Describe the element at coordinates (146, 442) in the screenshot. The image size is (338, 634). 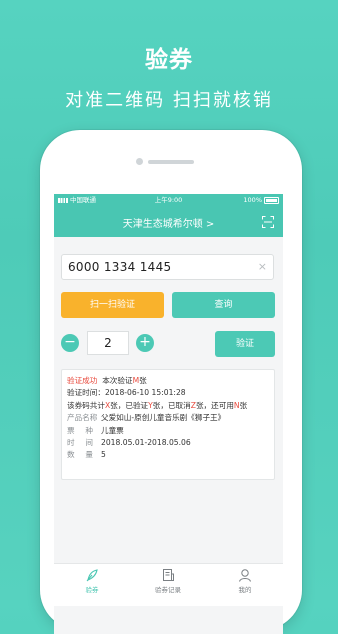
I see `time-value: 2018.05.01-2018.05.06` at that location.